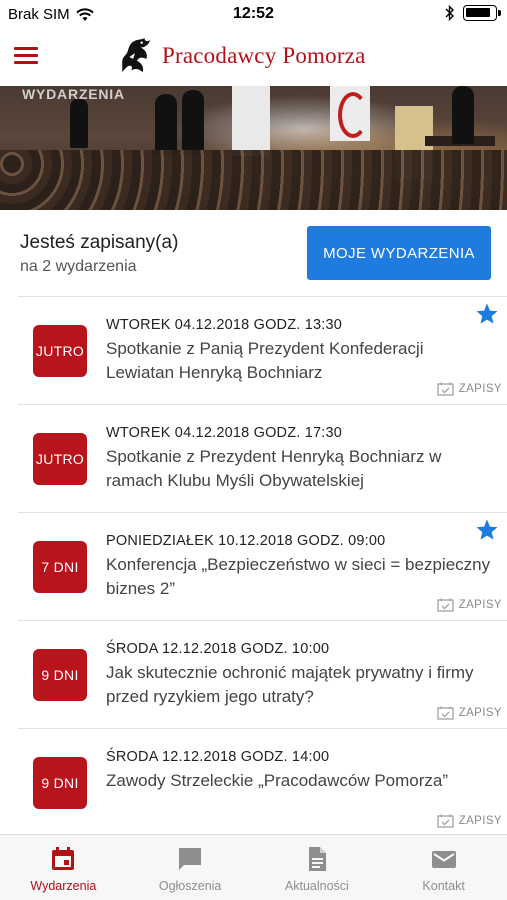  I want to click on tab-kontakt: Kontakt, so click(443, 867).